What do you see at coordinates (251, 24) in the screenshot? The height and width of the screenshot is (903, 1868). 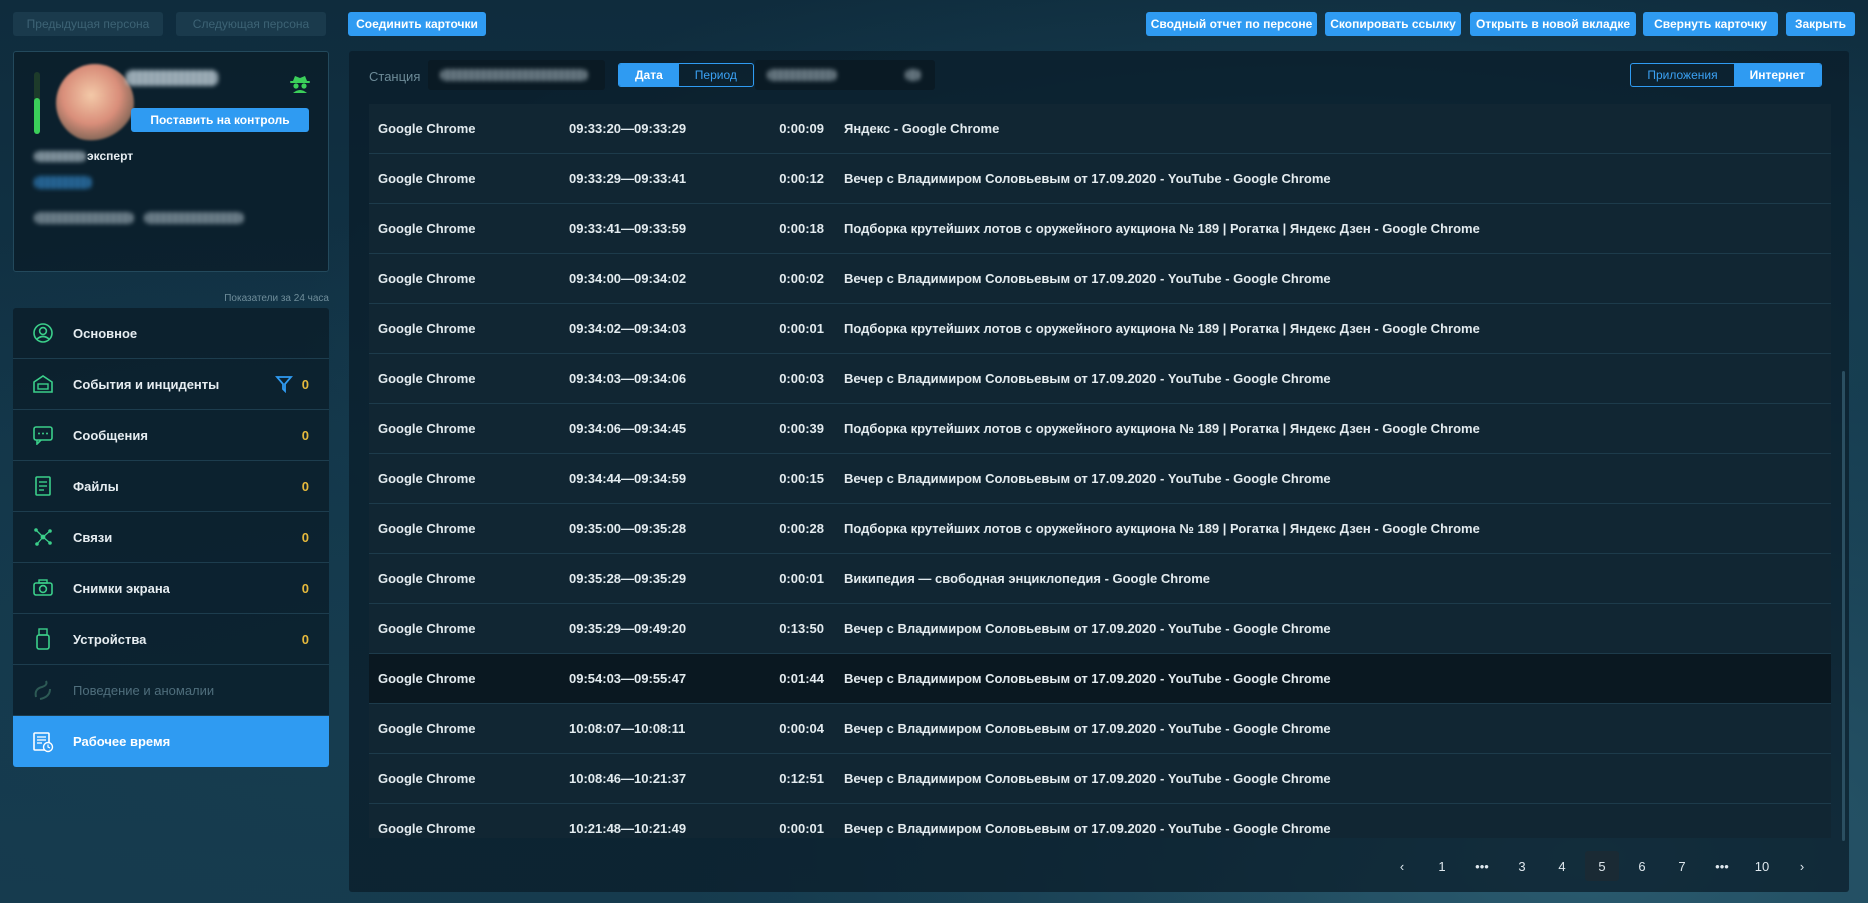 I see `next-person-button: Следующая персона` at bounding box center [251, 24].